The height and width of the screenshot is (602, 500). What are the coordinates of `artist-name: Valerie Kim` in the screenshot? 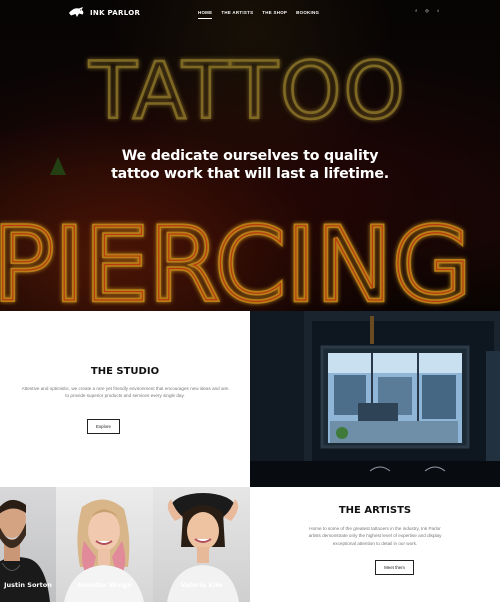 It's located at (201, 585).